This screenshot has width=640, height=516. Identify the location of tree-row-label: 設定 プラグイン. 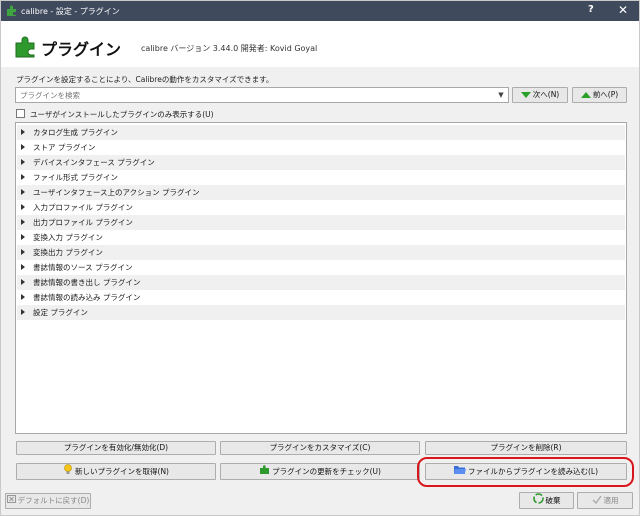
(60, 312).